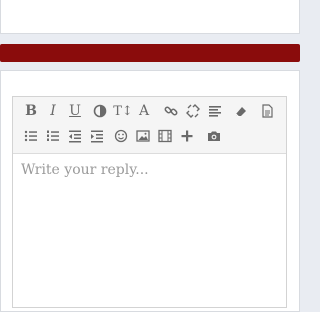 This screenshot has height=312, width=320. What do you see at coordinates (214, 136) in the screenshot?
I see `camera-icon` at bounding box center [214, 136].